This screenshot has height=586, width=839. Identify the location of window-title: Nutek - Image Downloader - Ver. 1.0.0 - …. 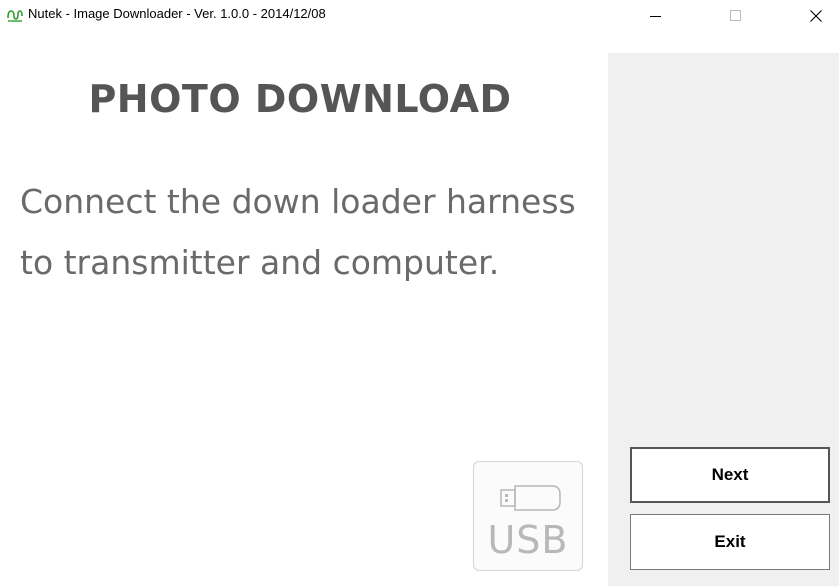
(177, 13).